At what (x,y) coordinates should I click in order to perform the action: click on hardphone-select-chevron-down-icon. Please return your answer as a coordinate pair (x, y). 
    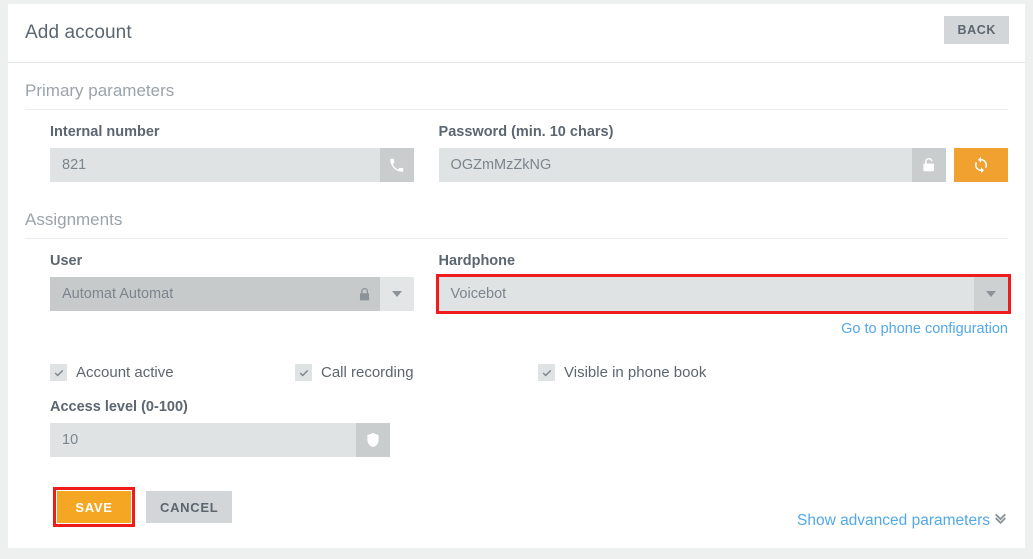
    Looking at the image, I should click on (991, 294).